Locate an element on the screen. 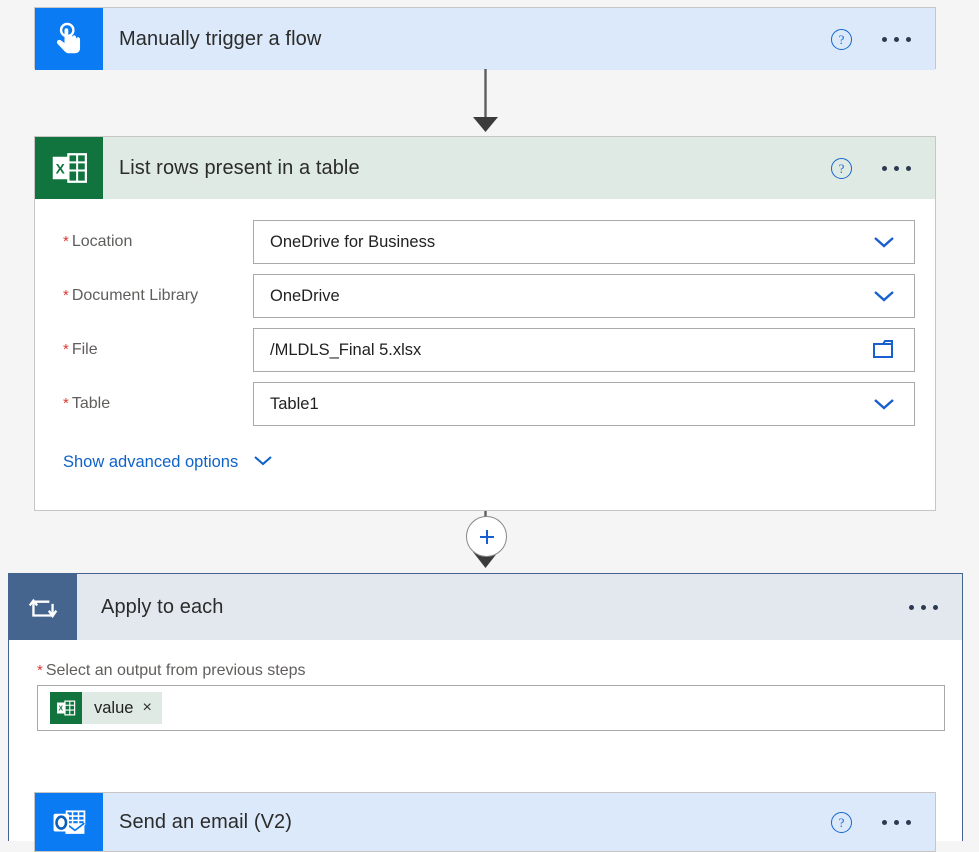 This screenshot has height=852, width=979. field-row-file: * File /MLDLS_Final 5.xlsx is located at coordinates (485, 350).